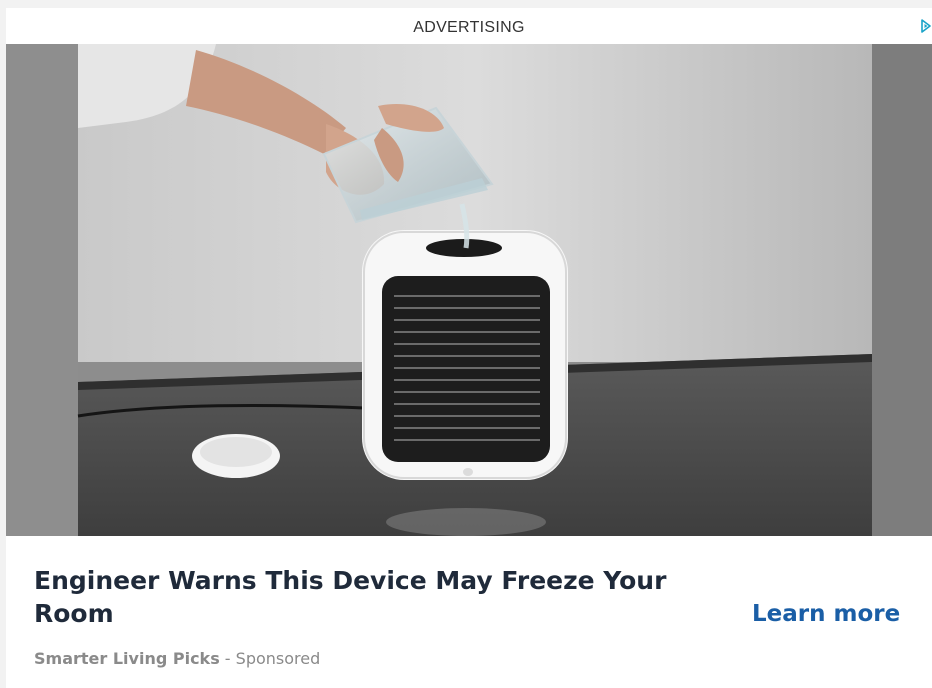  I want to click on advertising-label: ADVERTISING, so click(469, 27).